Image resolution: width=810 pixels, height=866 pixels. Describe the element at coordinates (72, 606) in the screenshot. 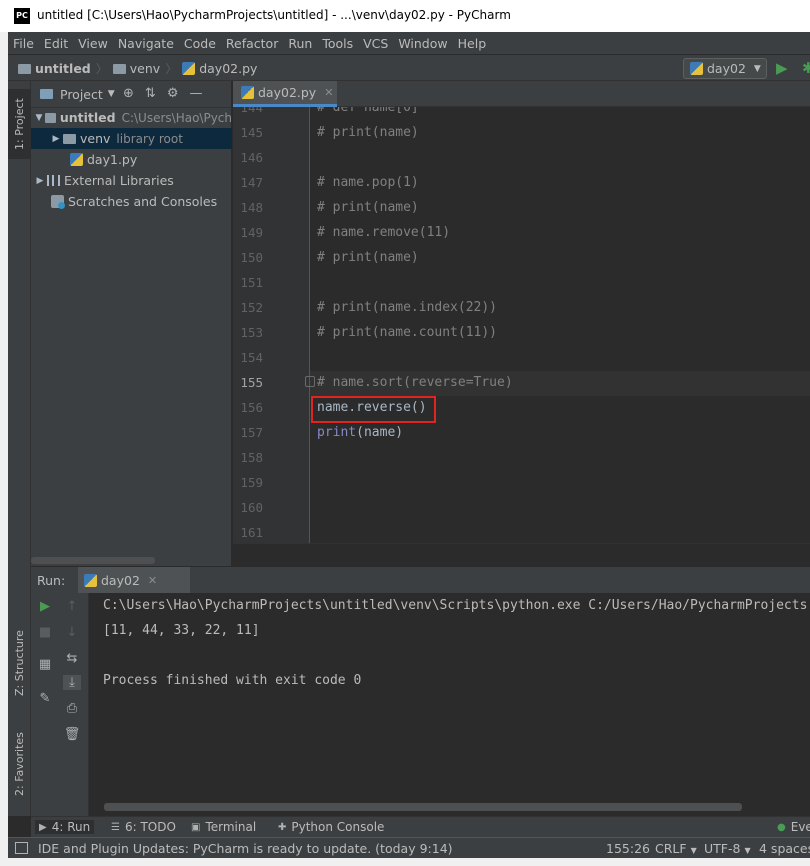

I see `arrow-up-icon: ↑` at that location.